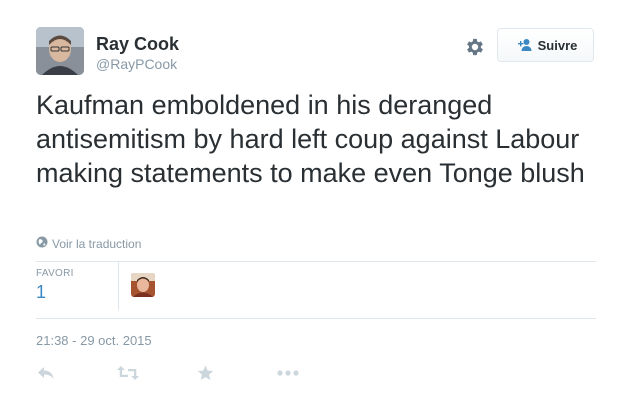 Image resolution: width=633 pixels, height=404 pixels. I want to click on gear-icon, so click(475, 47).